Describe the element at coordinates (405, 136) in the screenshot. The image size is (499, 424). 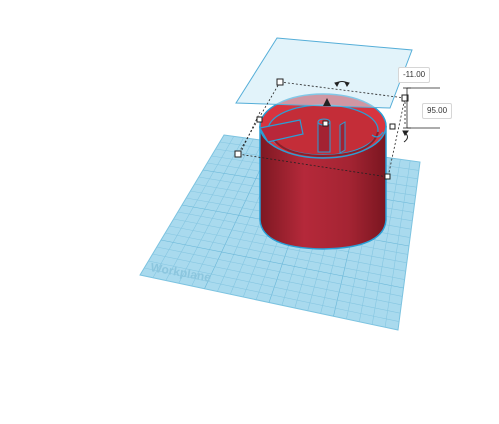
I see `rotate-arrow-icon` at that location.